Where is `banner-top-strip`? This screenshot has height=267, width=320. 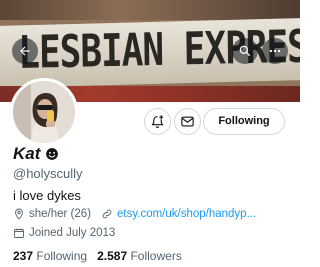 banner-top-strip is located at coordinates (150, 10).